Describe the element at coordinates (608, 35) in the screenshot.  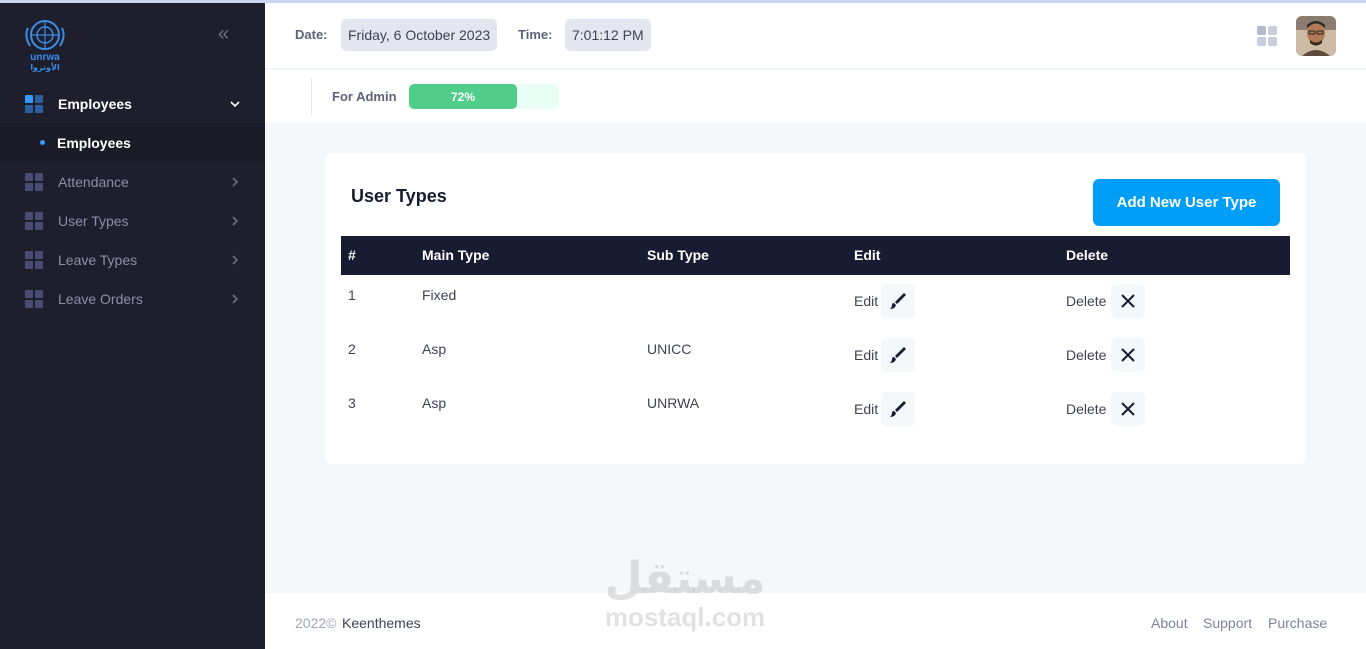
I see `time-value: 7:01:12 PM` at that location.